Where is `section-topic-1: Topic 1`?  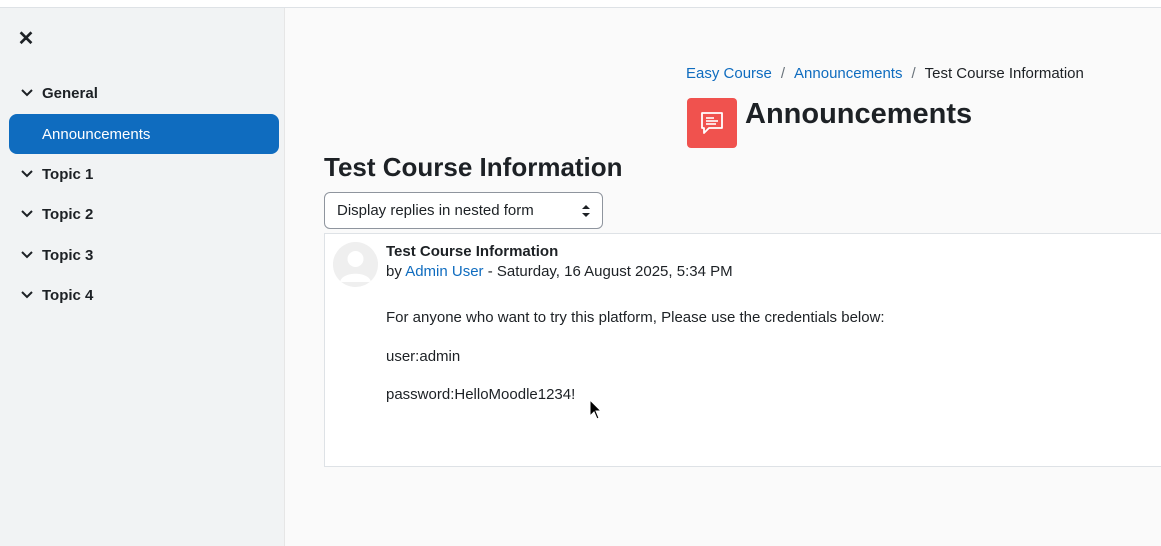 section-topic-1: Topic 1 is located at coordinates (56, 174).